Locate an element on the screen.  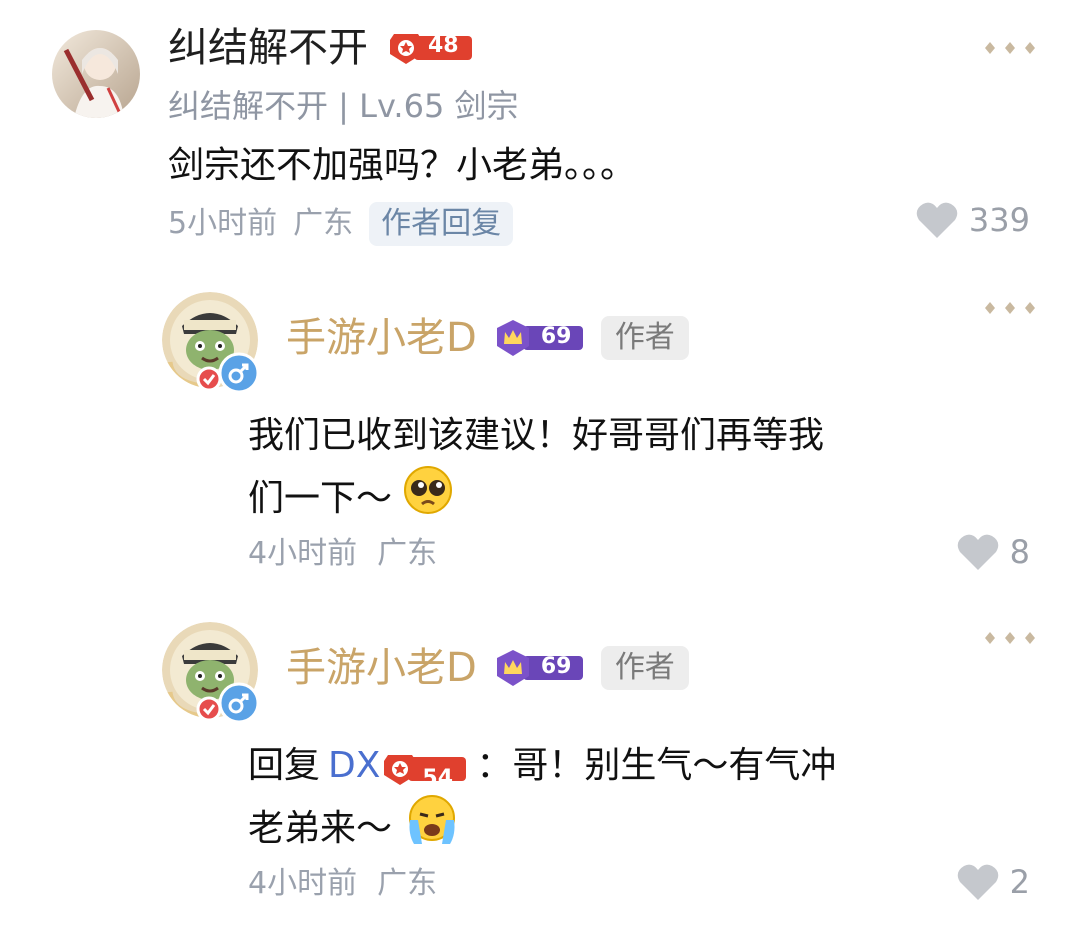
level-badge-number: 48 is located at coordinates (443, 45).